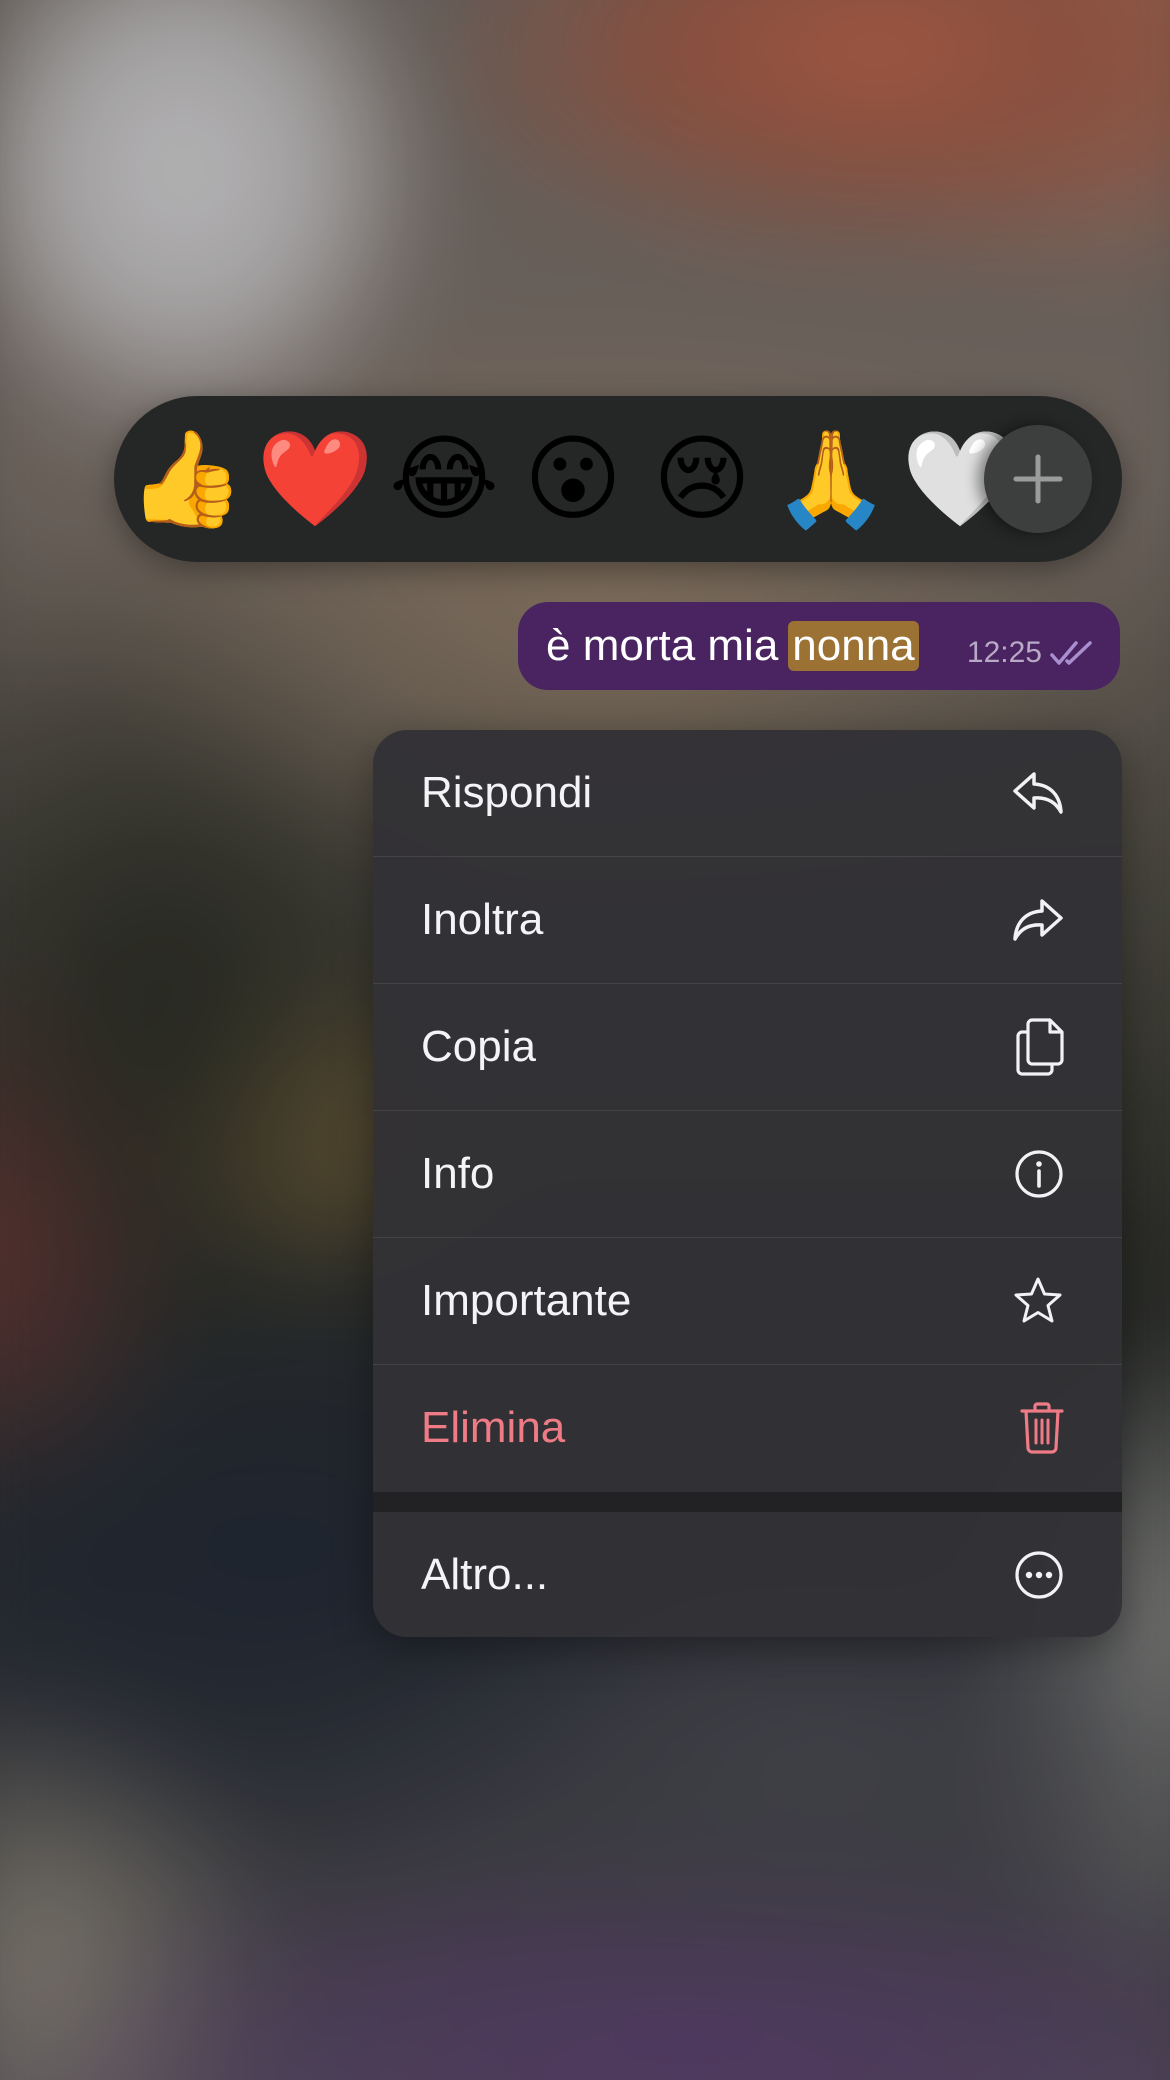  I want to click on plus-icon, so click(1038, 479).